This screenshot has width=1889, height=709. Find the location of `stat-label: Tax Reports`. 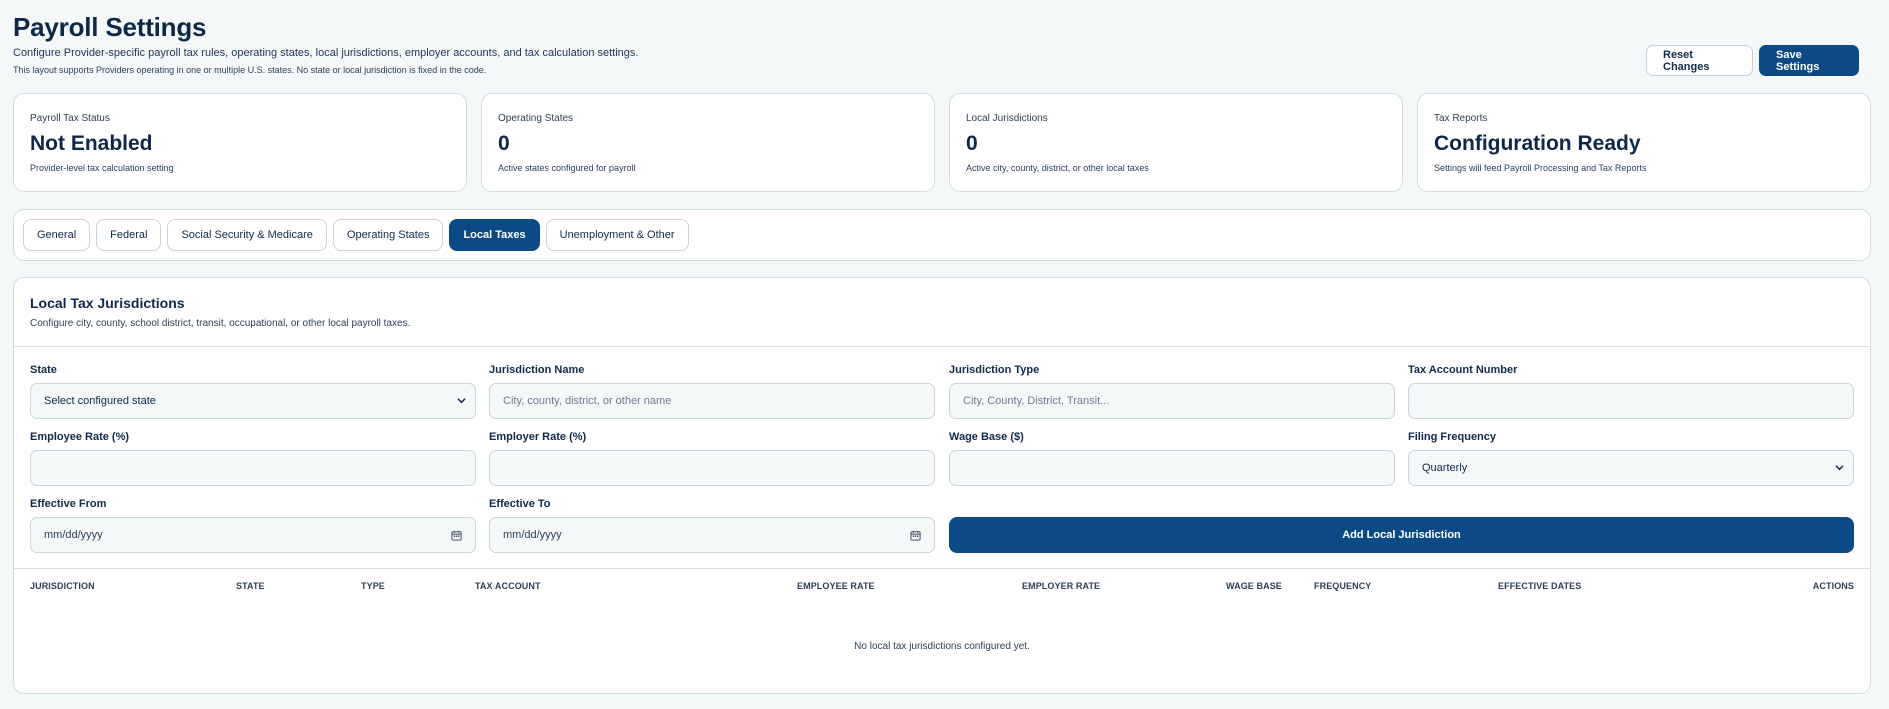

stat-label: Tax Reports is located at coordinates (1461, 118).